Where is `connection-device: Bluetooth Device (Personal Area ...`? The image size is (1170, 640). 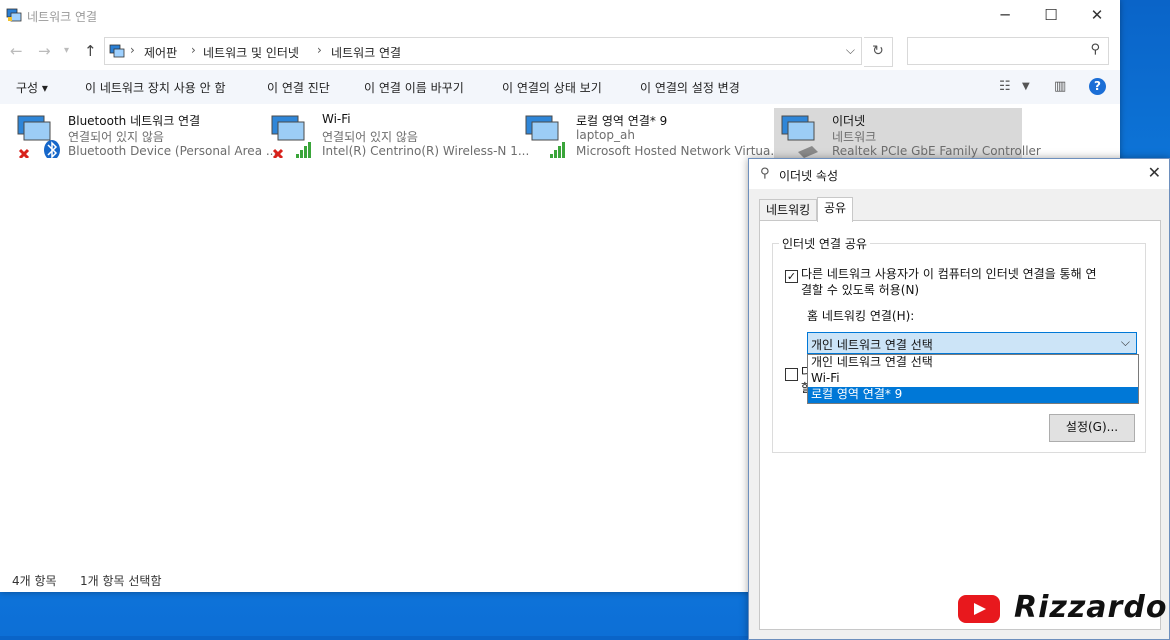 connection-device: Bluetooth Device (Personal Area ... is located at coordinates (173, 151).